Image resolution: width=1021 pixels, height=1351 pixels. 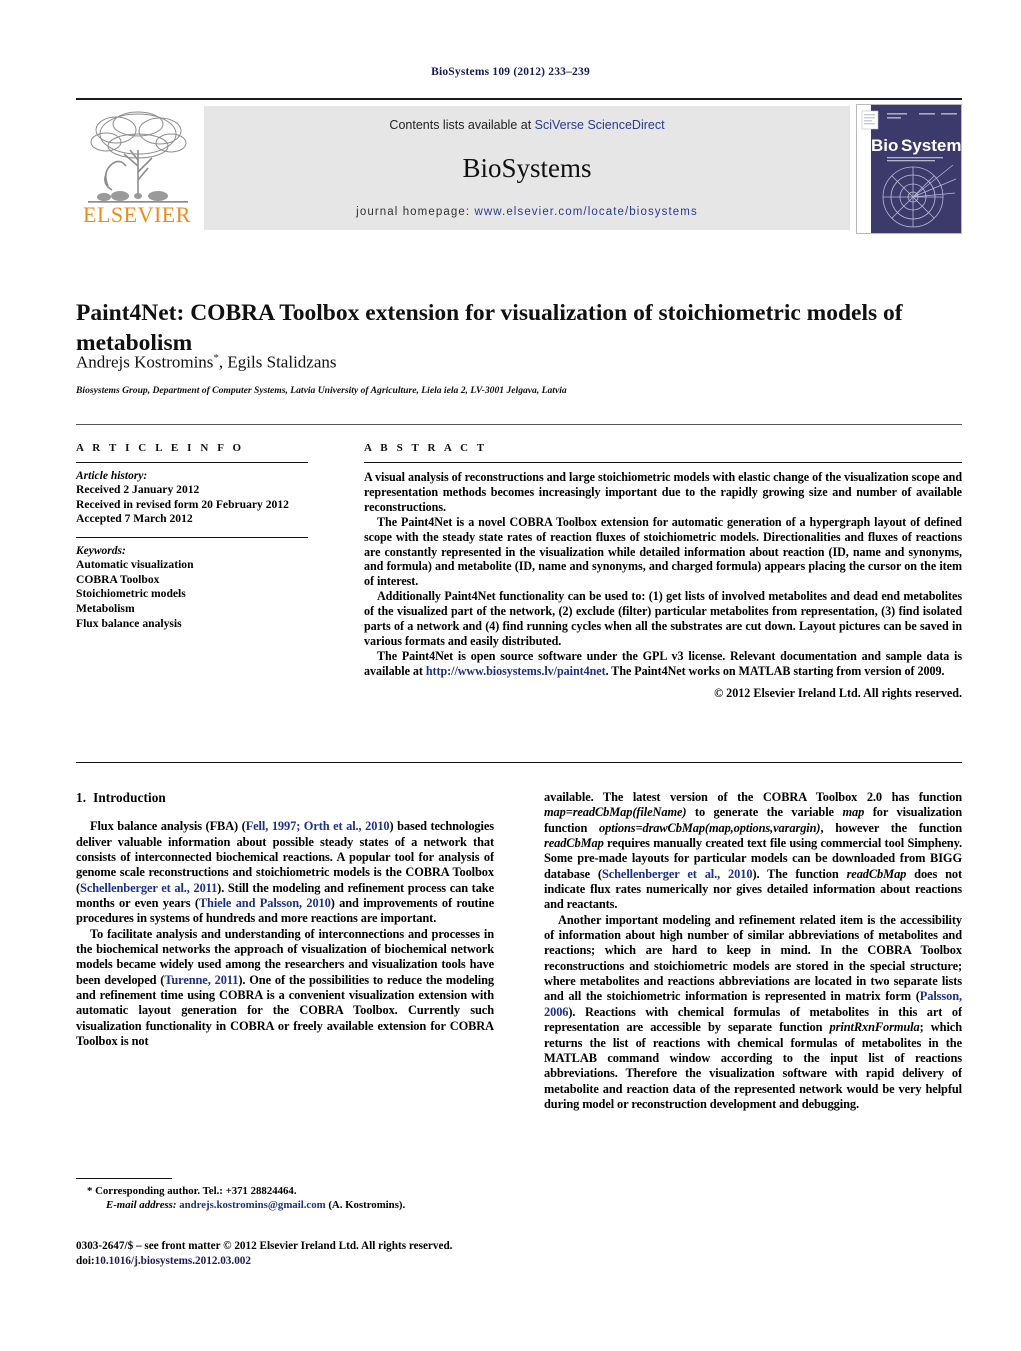 I want to click on author-primary: Andrejs Kostromins, so click(x=145, y=362).